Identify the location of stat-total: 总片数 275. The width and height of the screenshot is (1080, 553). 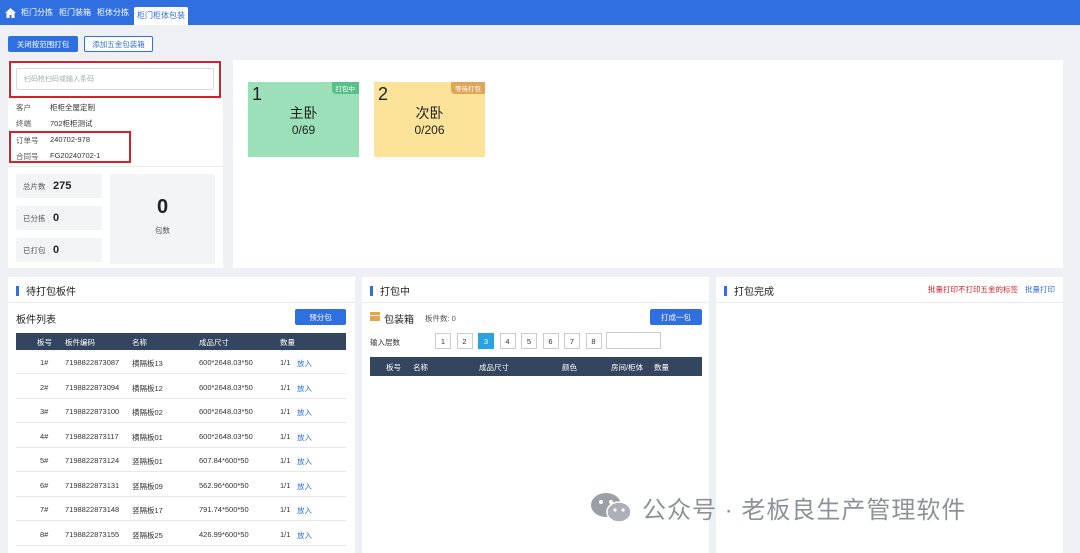
(59, 186).